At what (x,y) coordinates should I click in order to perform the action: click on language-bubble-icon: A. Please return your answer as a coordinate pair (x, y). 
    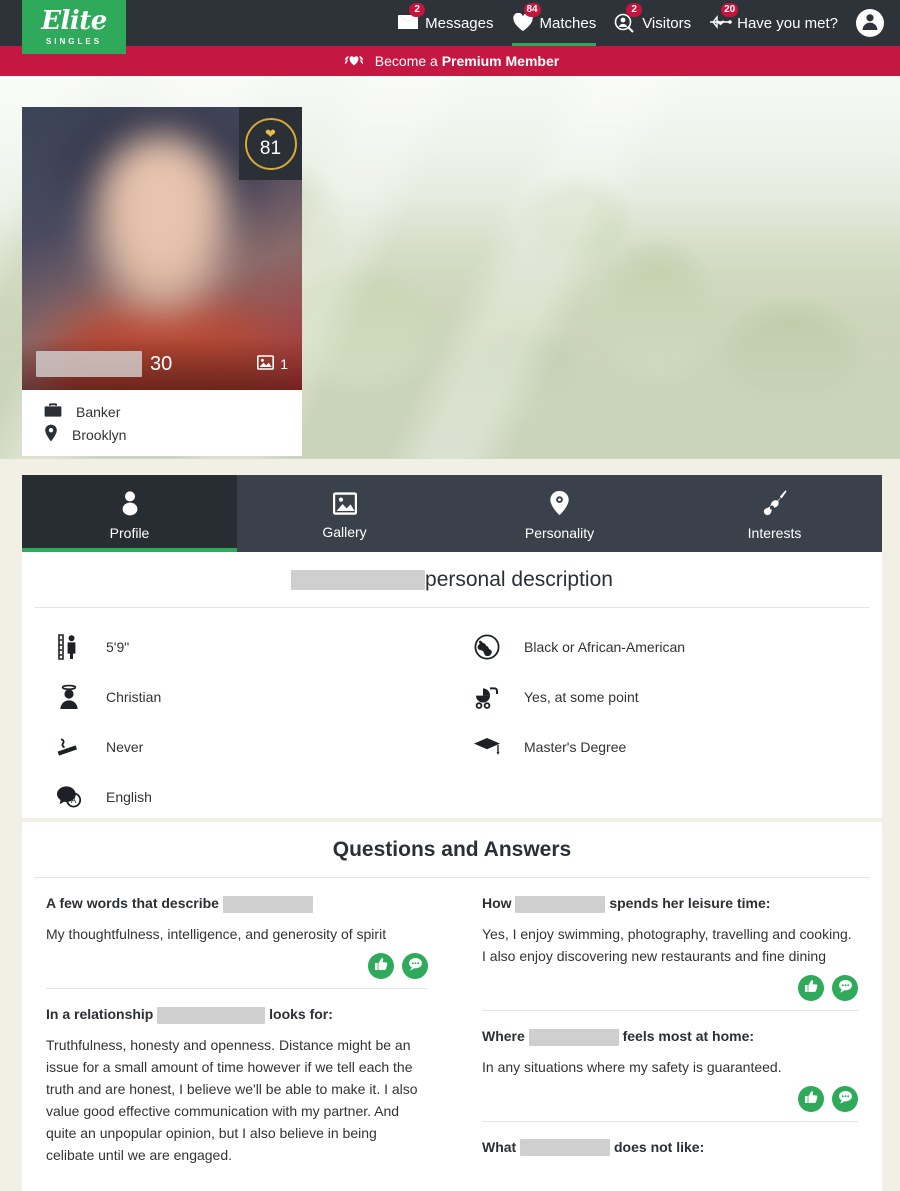
    Looking at the image, I should click on (69, 797).